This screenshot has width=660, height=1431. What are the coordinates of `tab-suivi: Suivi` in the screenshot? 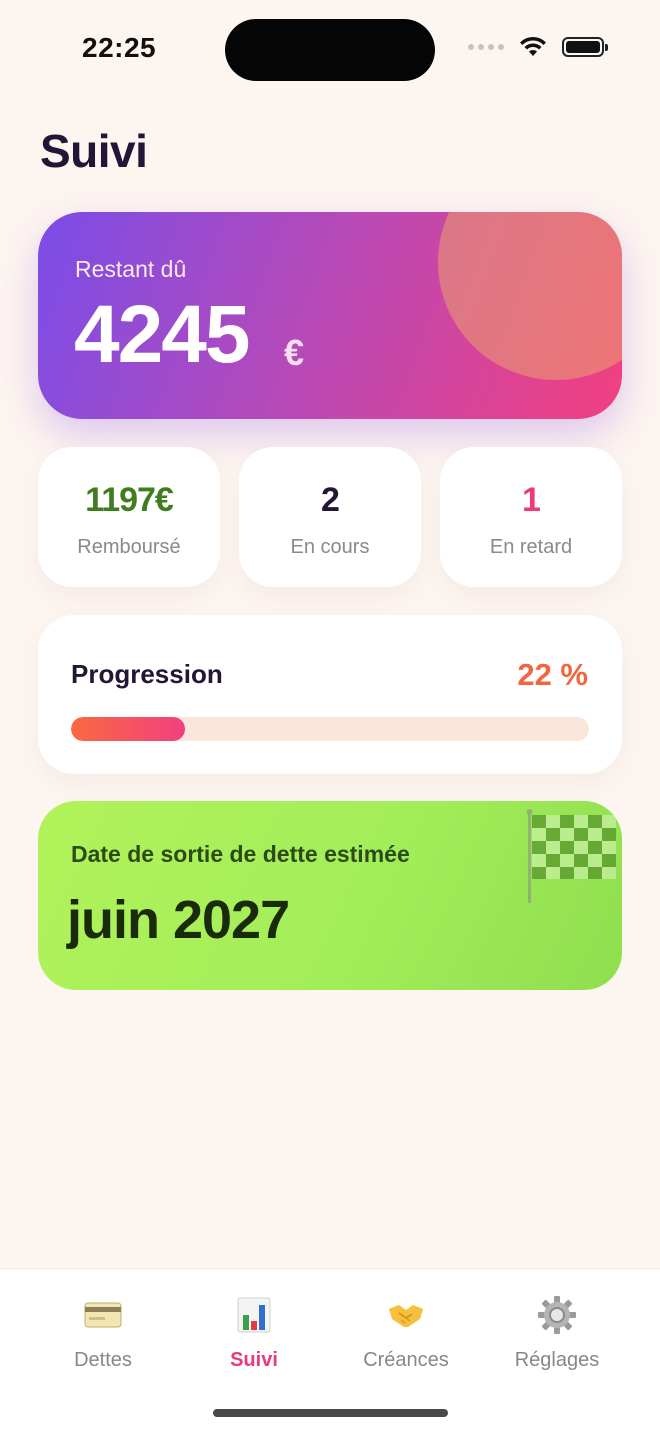 It's located at (254, 1335).